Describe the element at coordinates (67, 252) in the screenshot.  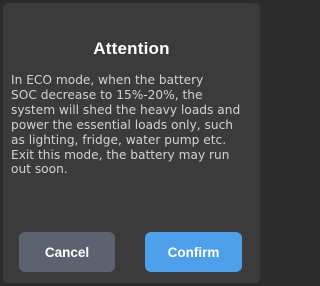
I see `cancel-button: Cancel` at that location.